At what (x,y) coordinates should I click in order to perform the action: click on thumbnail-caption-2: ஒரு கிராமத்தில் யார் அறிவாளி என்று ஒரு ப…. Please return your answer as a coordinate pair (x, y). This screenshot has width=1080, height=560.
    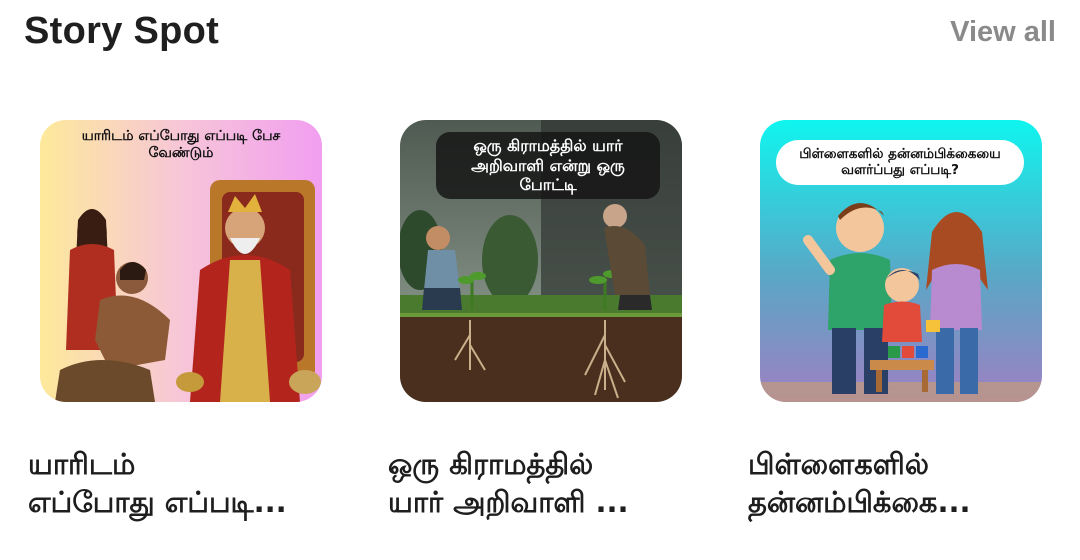
    Looking at the image, I should click on (548, 165).